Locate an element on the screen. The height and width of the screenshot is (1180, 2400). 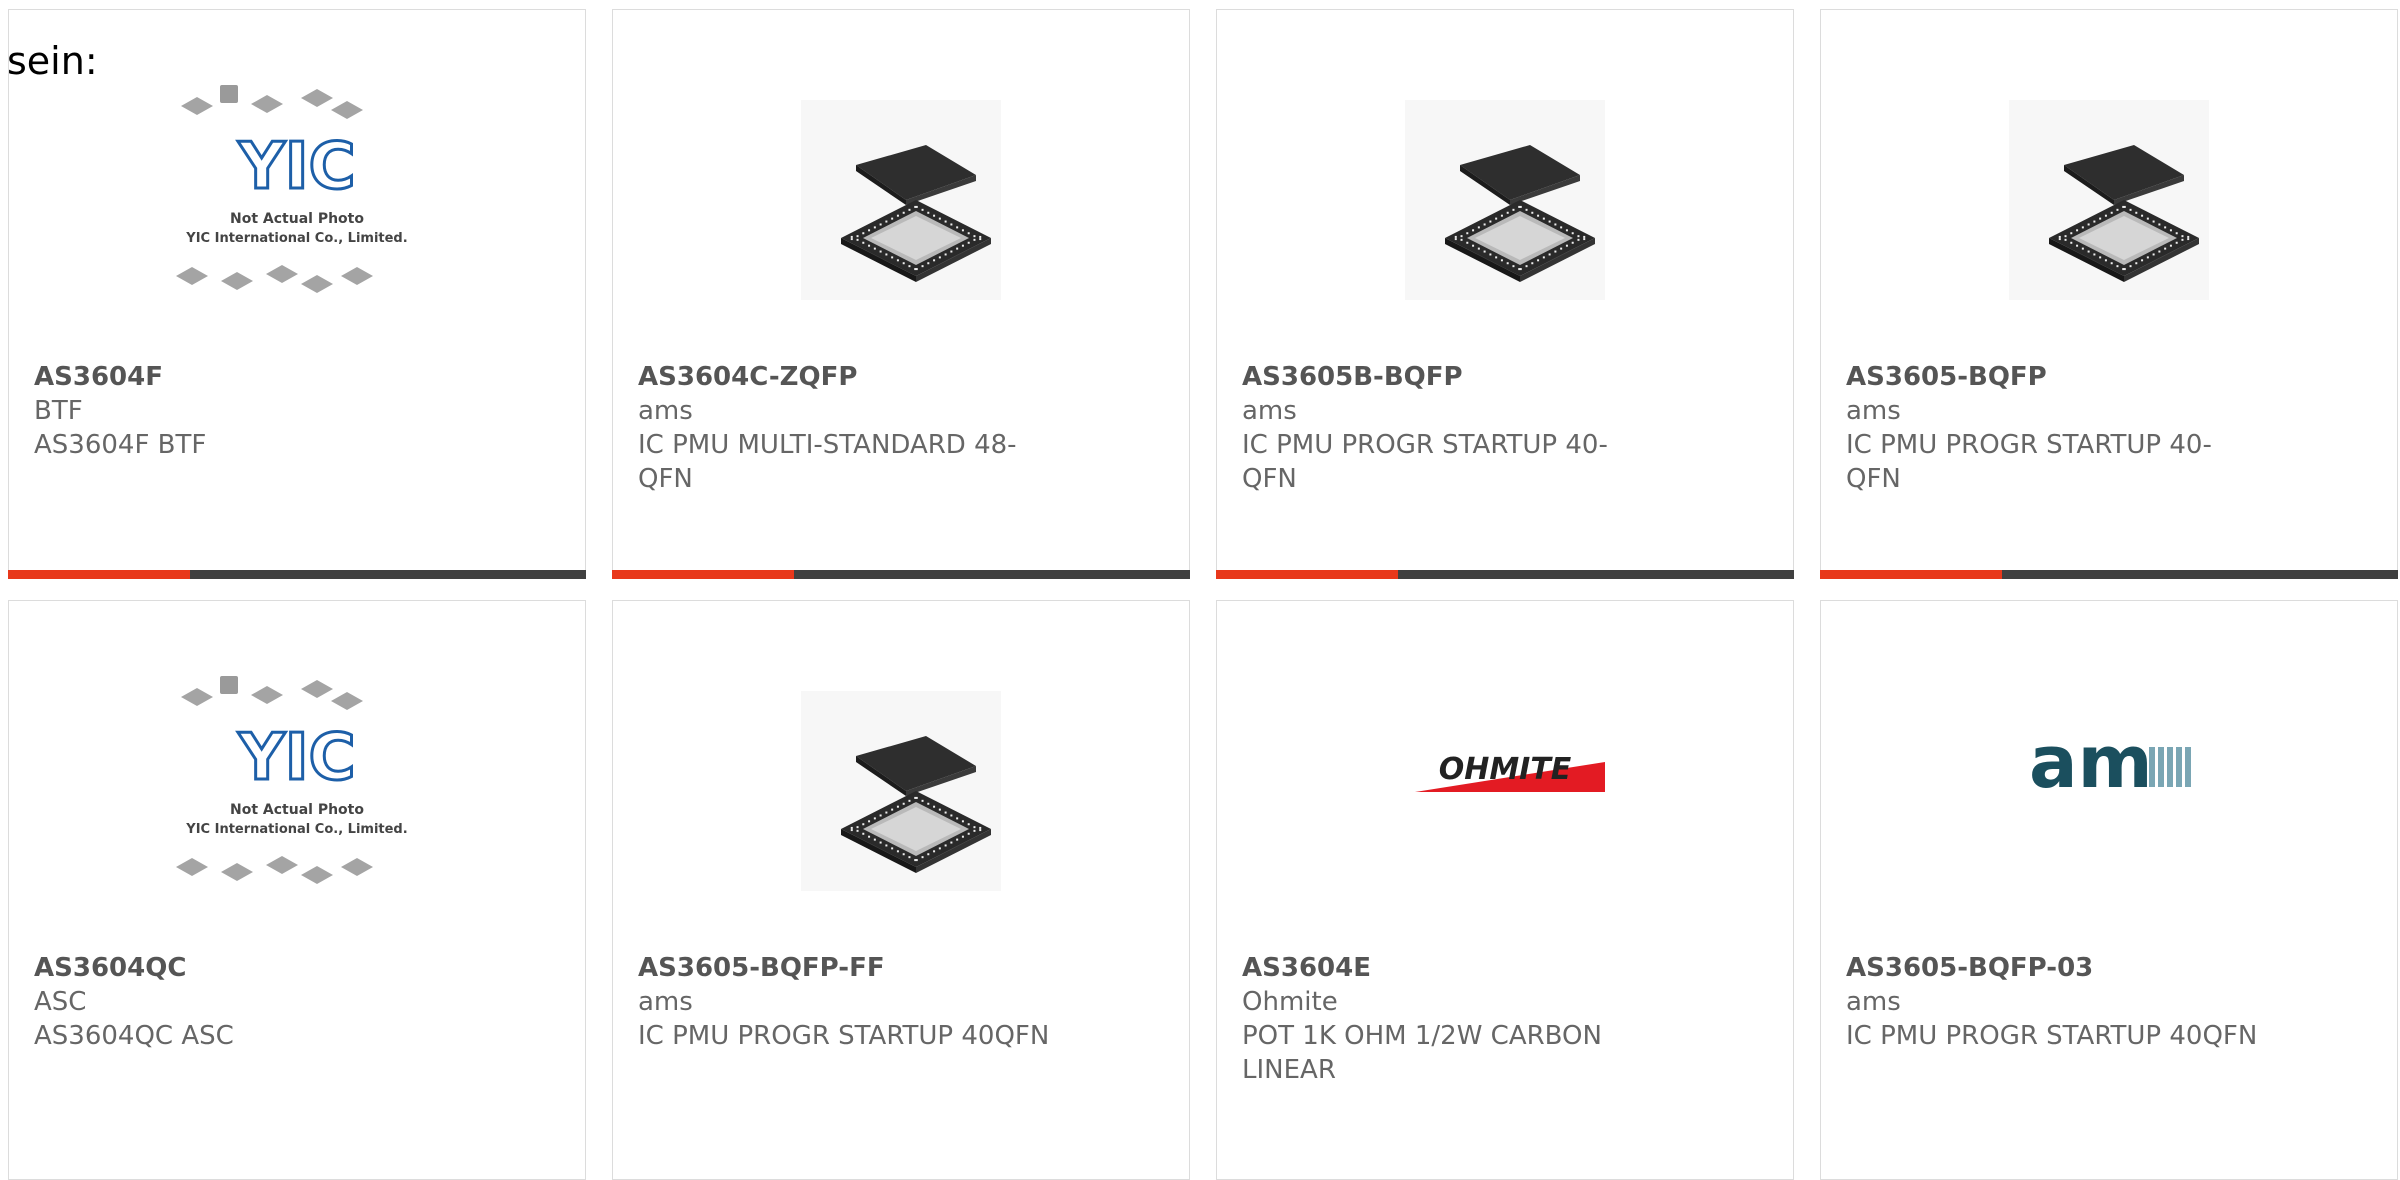
ams-logo-image: am is located at coordinates (2110, 762).